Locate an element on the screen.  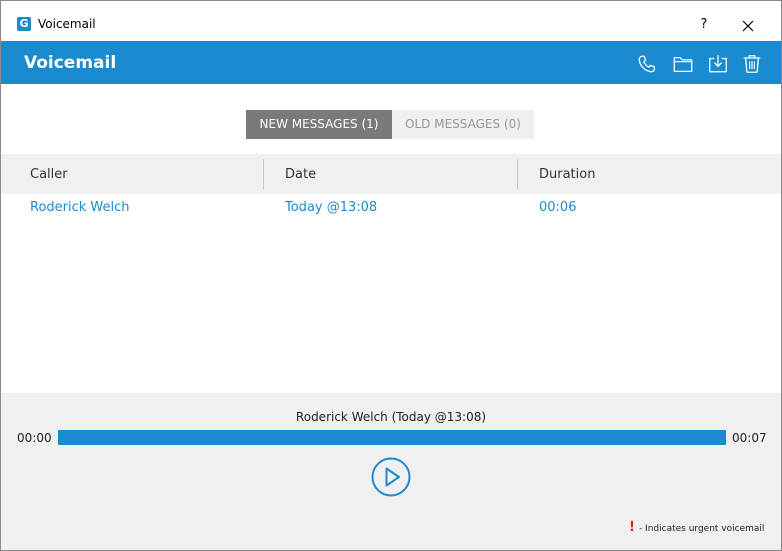
caller-cell: Roderick Welch is located at coordinates (80, 207).